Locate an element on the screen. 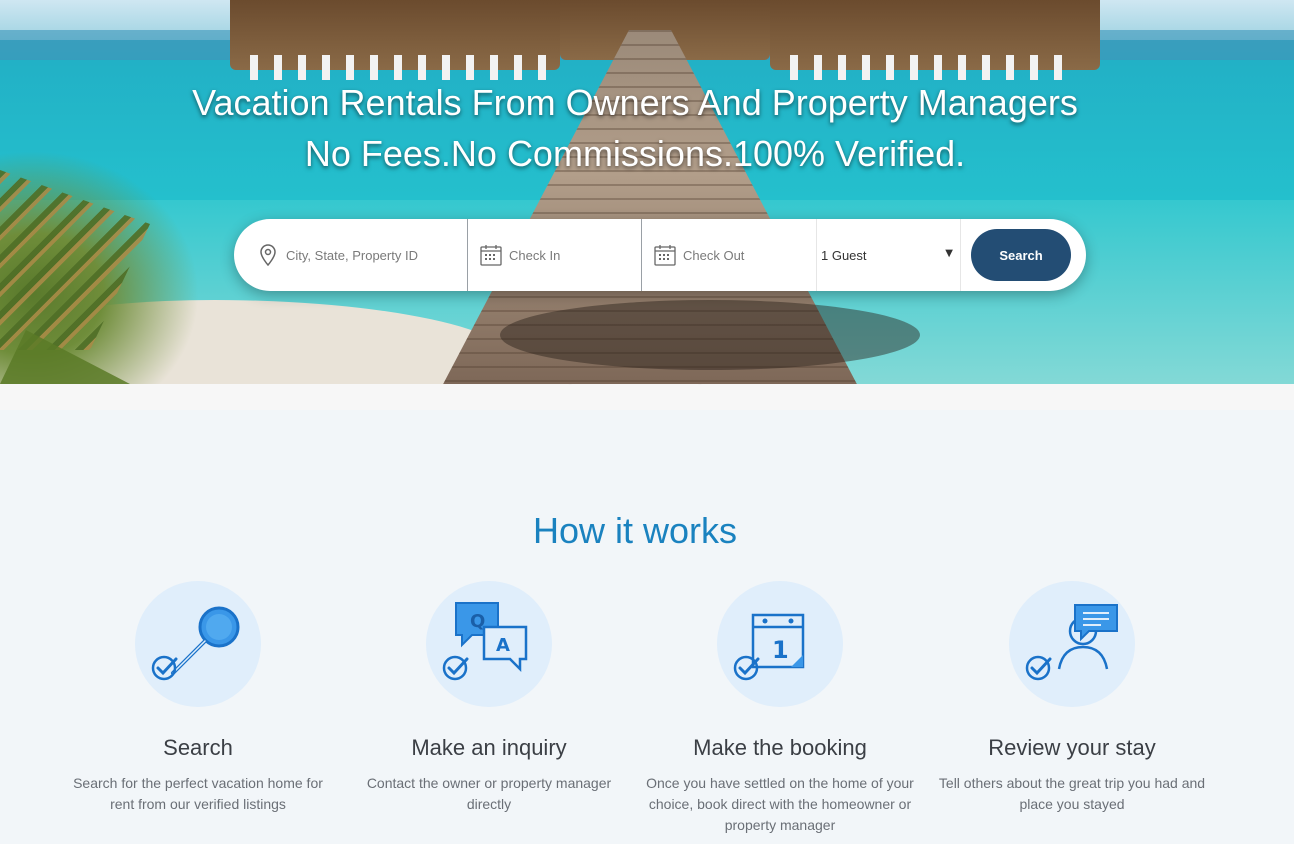 Image resolution: width=1294 pixels, height=844 pixels. hero-subtitle: No Fees.No Commissions.100% Verified. is located at coordinates (635, 153).